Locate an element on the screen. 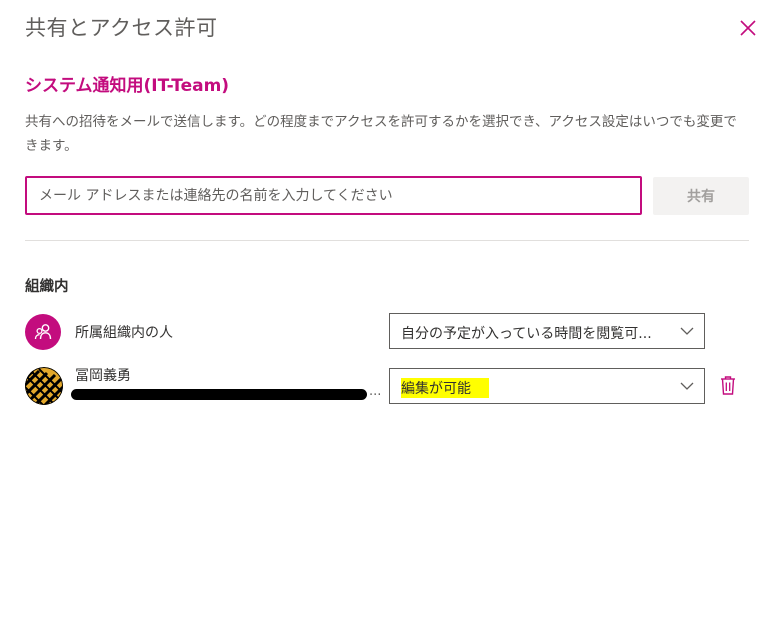 Image resolution: width=771 pixels, height=627 pixels. user-avatar is located at coordinates (44, 386).